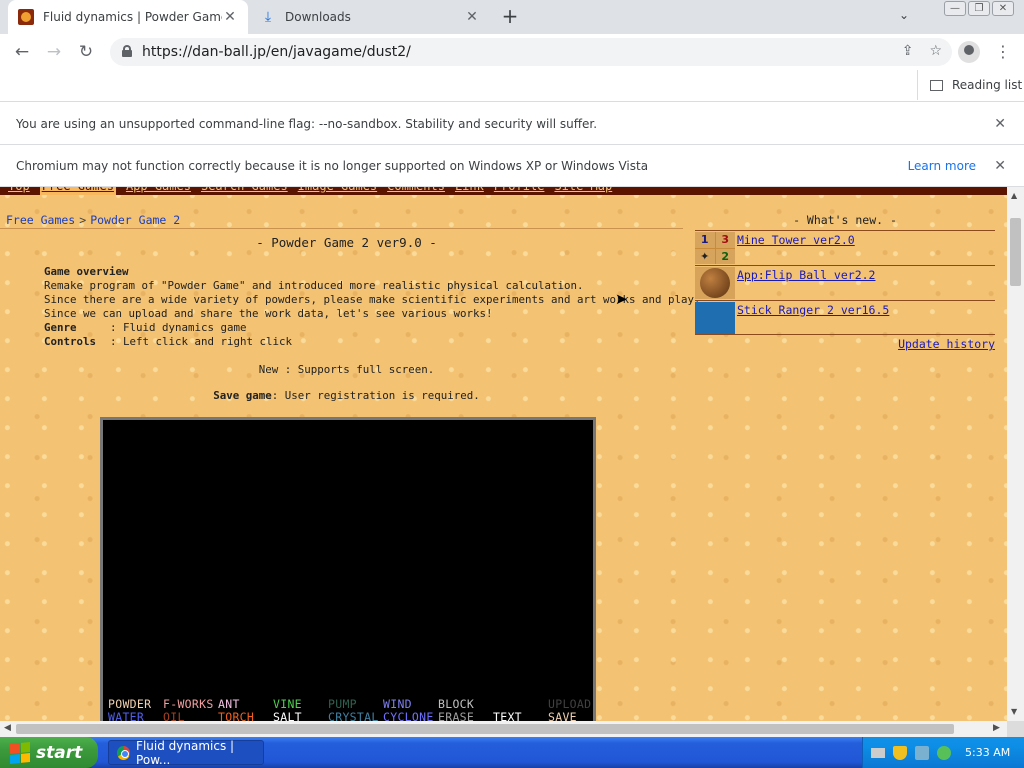 This screenshot has height=768, width=1024. What do you see at coordinates (562, 715) in the screenshot?
I see `game-tool-save: SAVE` at bounding box center [562, 715].